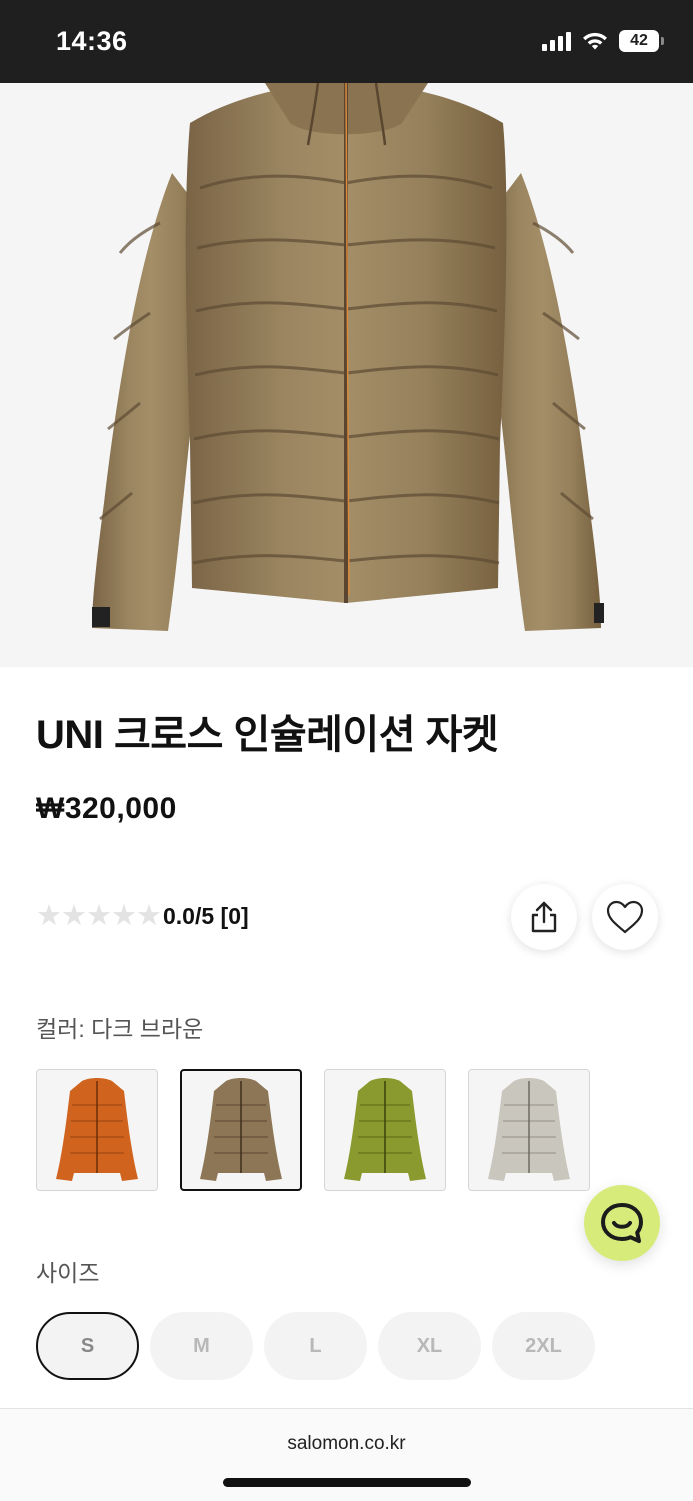  Describe the element at coordinates (206, 915) in the screenshot. I see `rating-text: 0.0/5 [0]` at that location.